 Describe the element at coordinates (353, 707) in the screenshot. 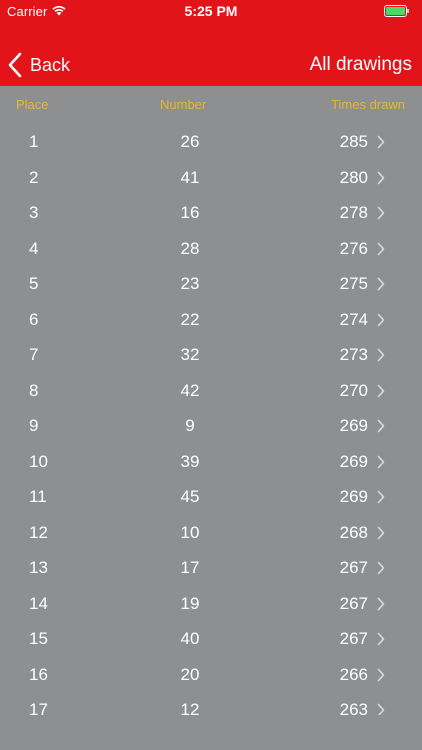

I see `row-times-drawn: 263` at that location.